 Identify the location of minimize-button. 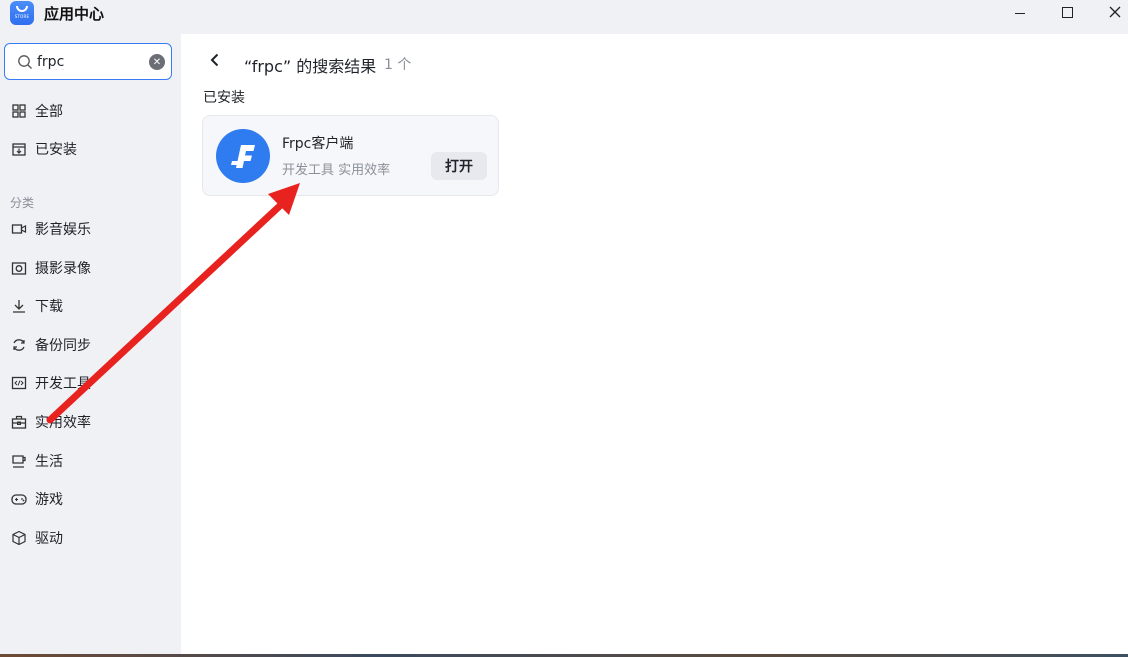
(1020, 12).